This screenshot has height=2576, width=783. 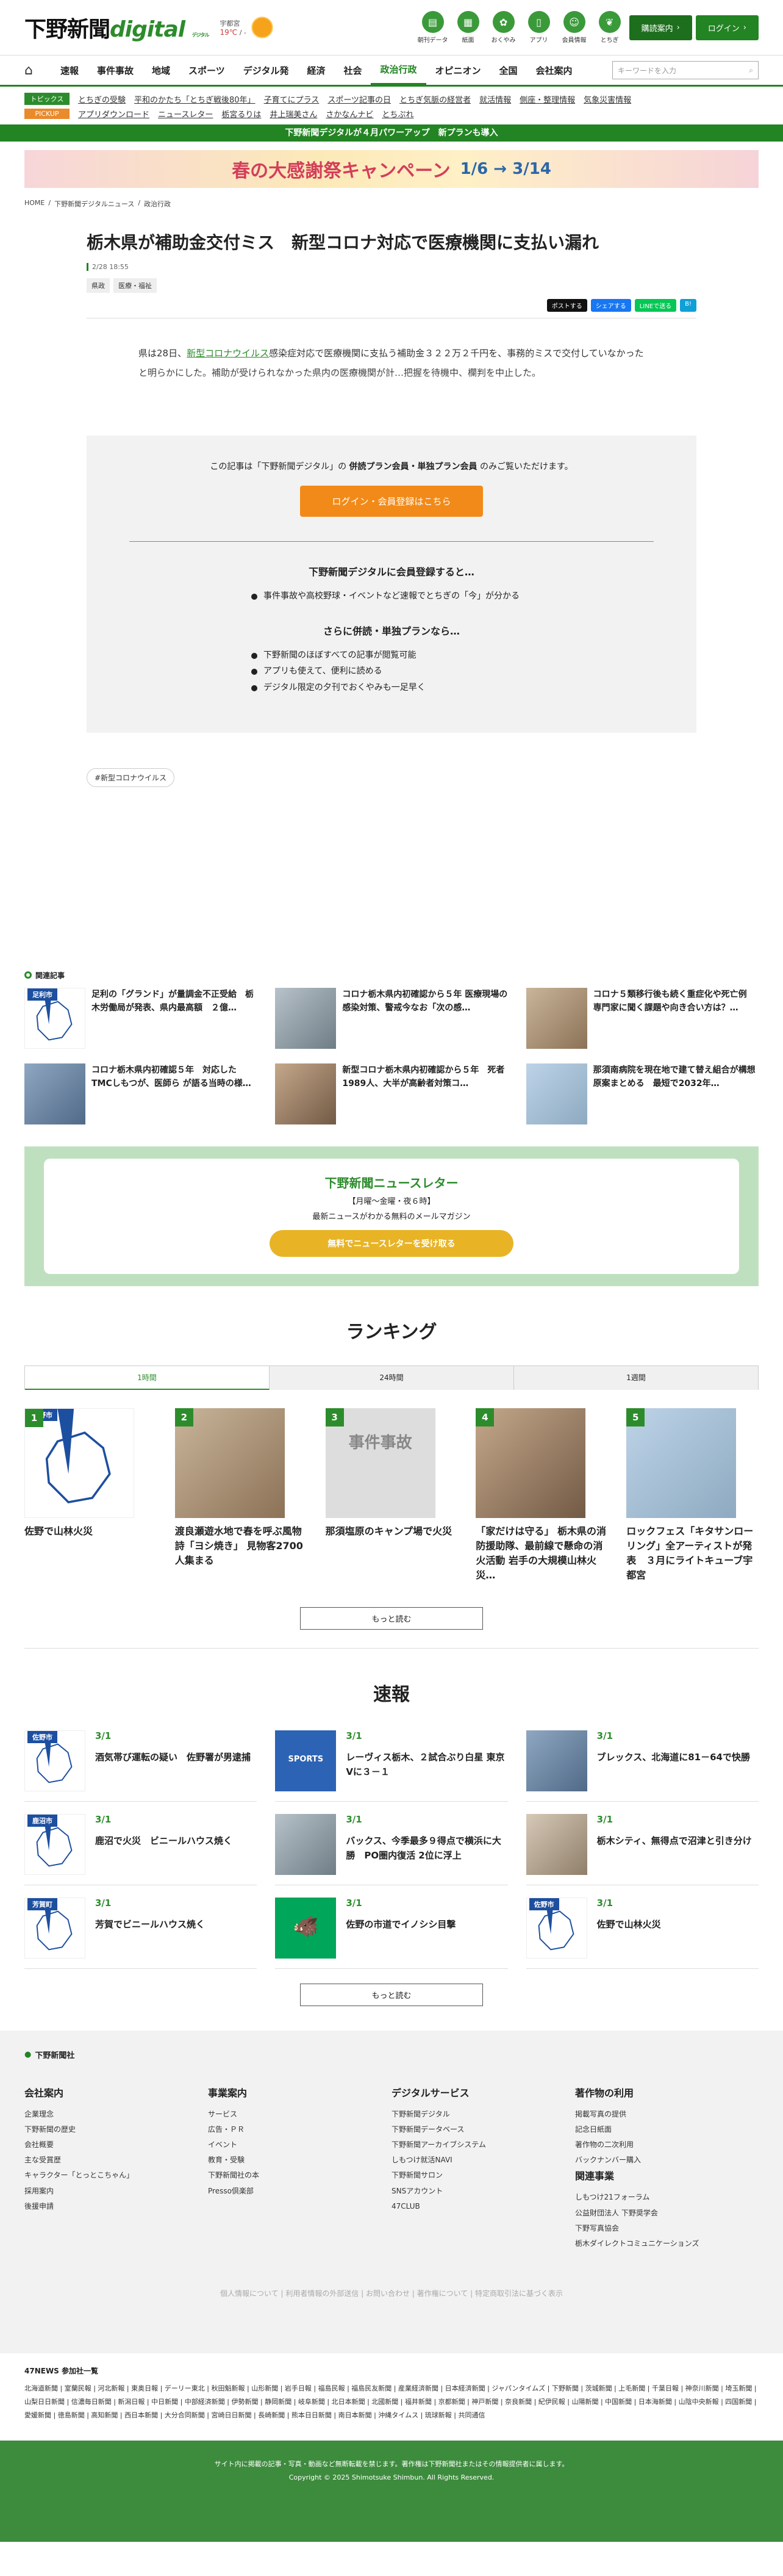 I want to click on nav-item-10: 会社案内, so click(x=554, y=70).